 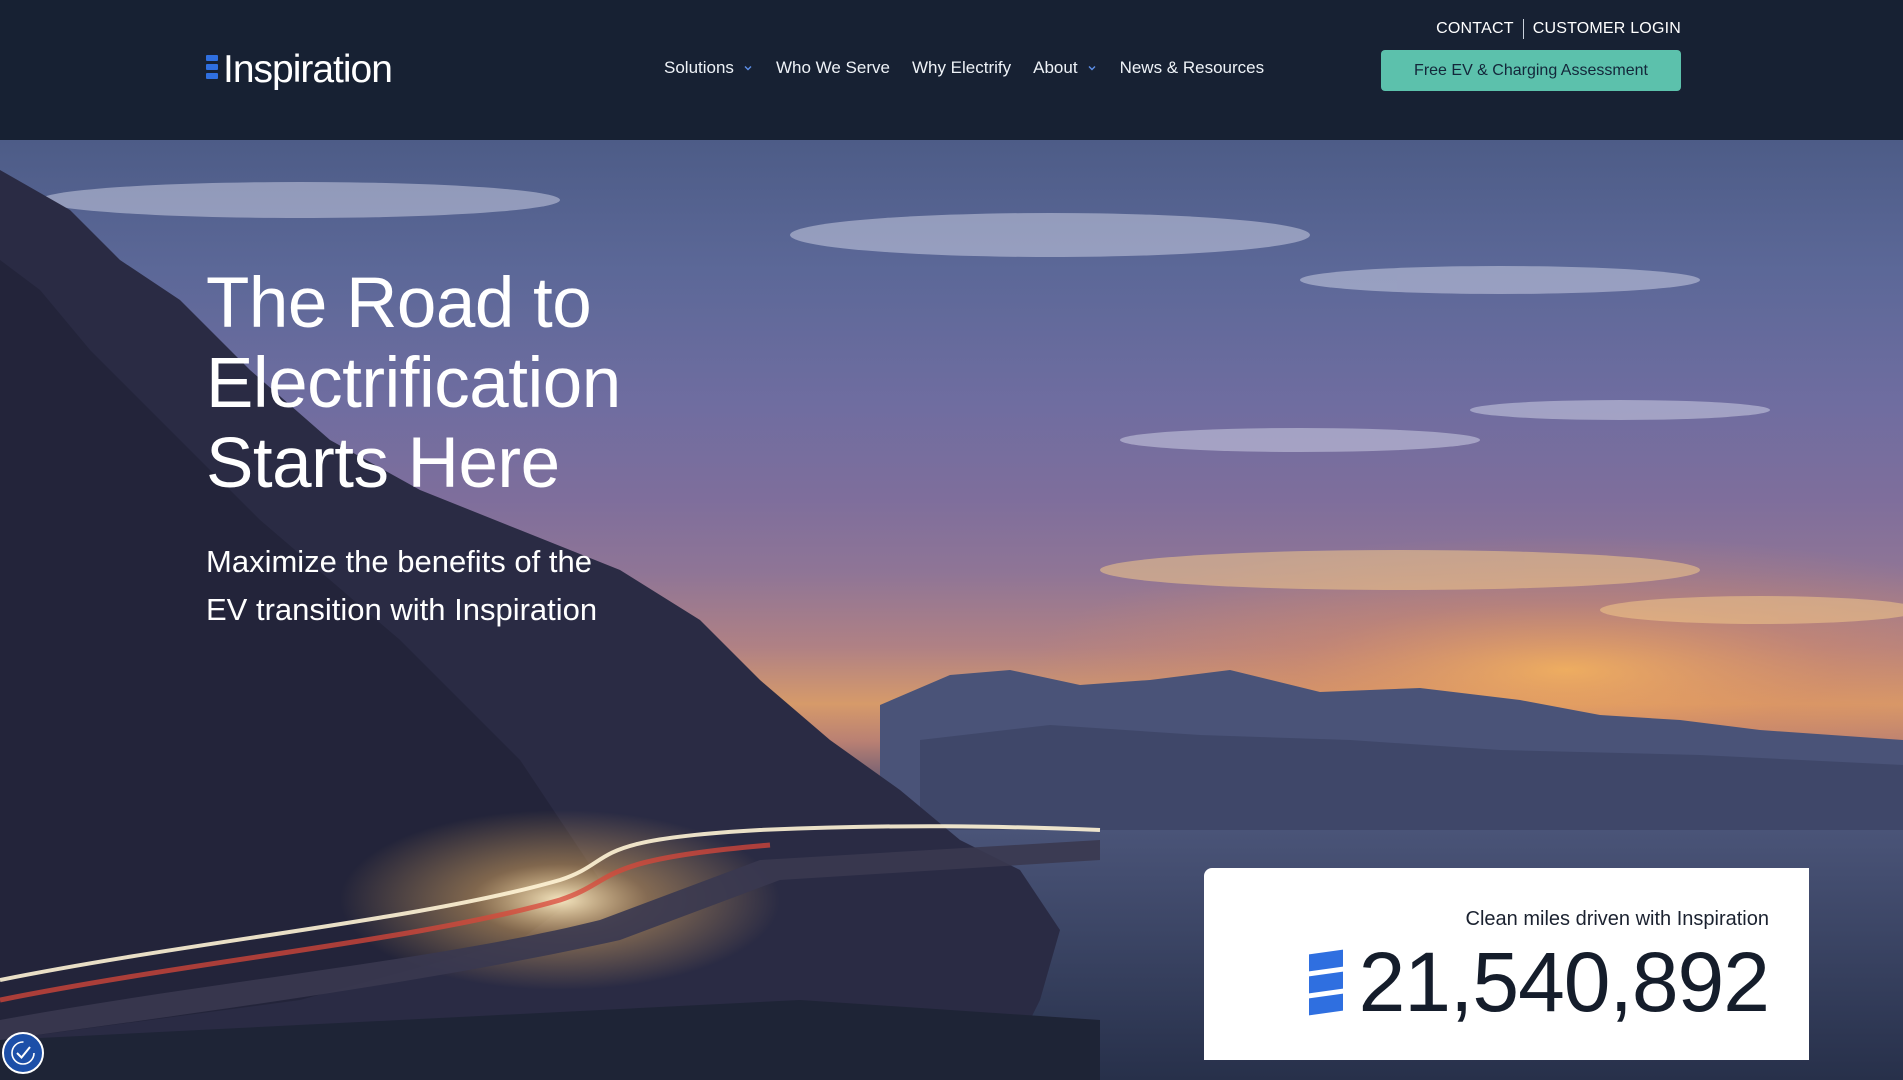 I want to click on subhead-line: EV transition with Inspiration, so click(x=402, y=609).